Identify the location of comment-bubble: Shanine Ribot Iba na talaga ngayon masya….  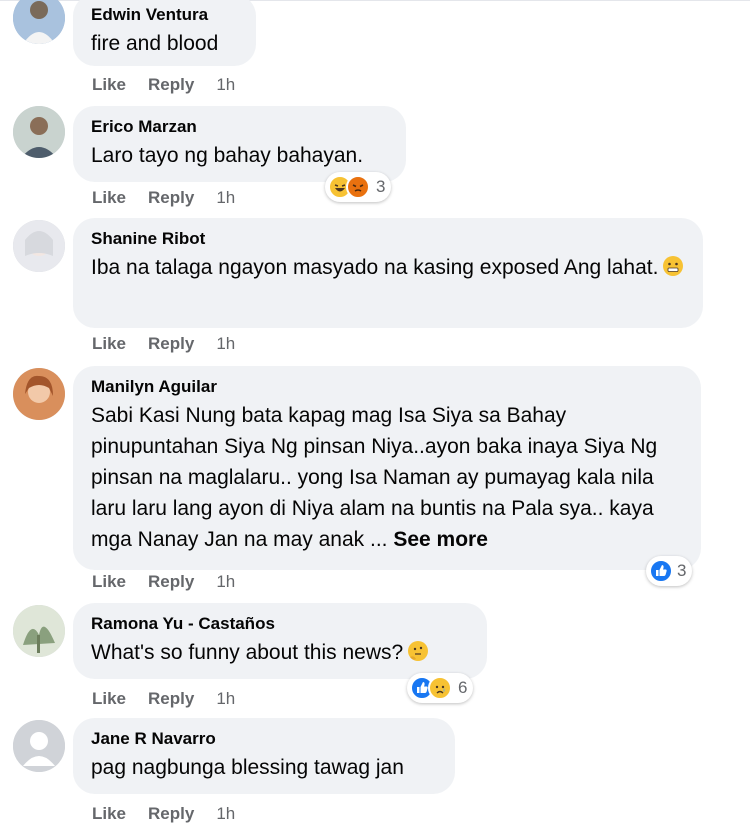
(388, 273).